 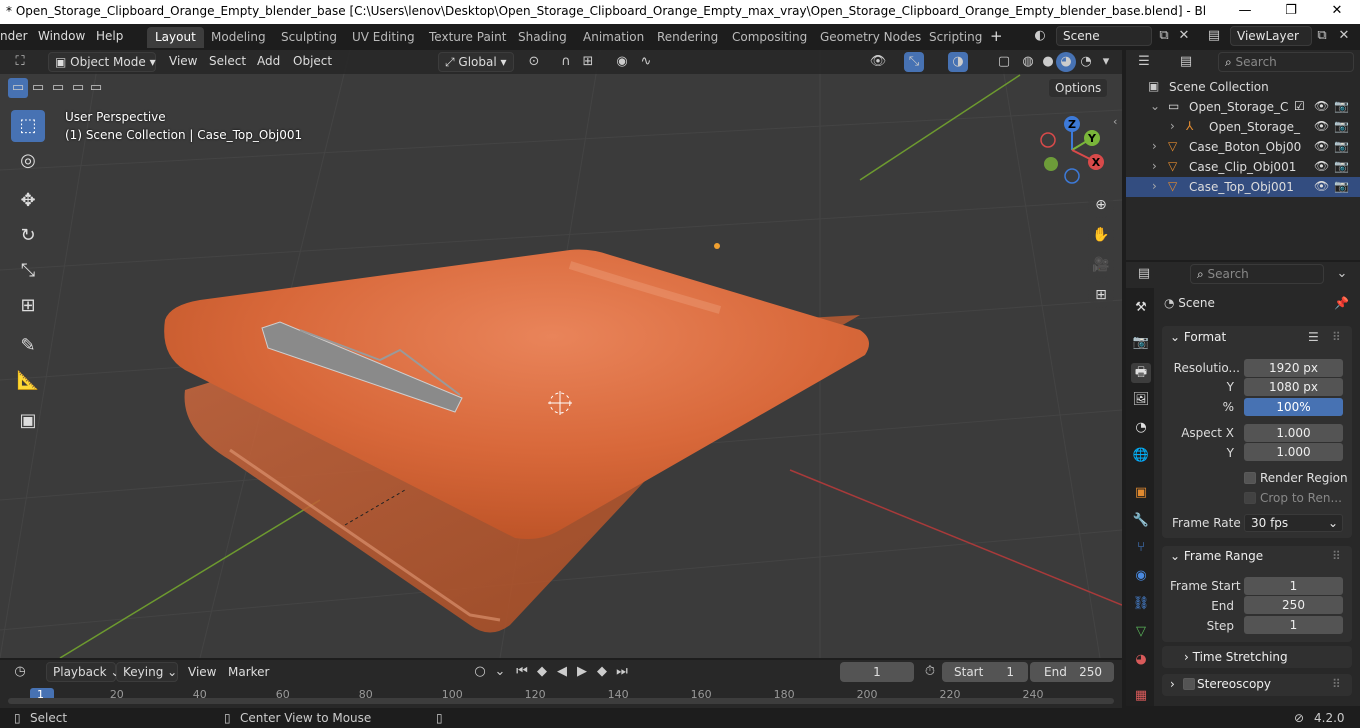 What do you see at coordinates (870, 37) in the screenshot?
I see `tab-workspace-geometry-nodes: Geometry Nodes` at bounding box center [870, 37].